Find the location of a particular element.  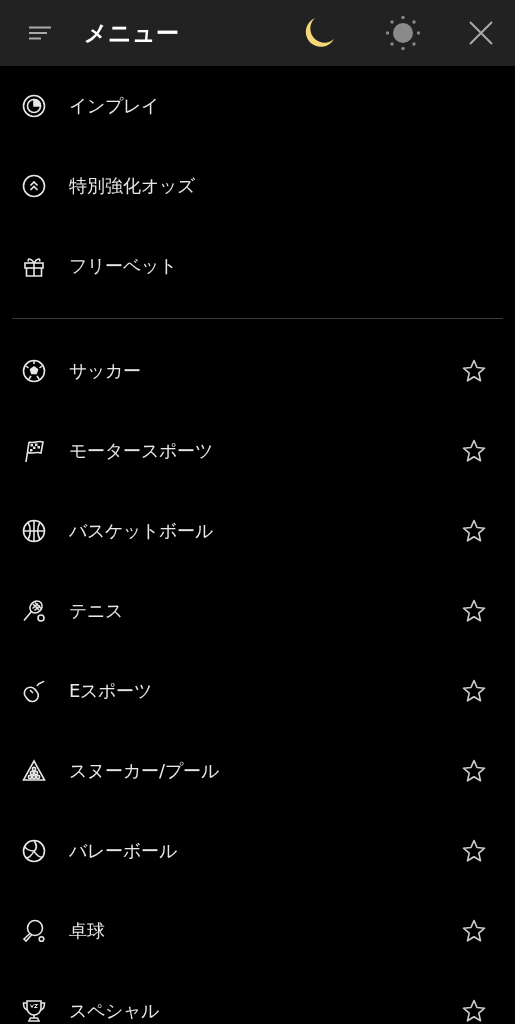

menu-item-label: 特別強化オッズ is located at coordinates (132, 186).